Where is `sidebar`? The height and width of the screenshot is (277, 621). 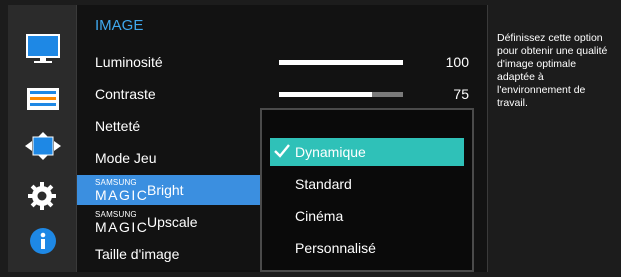 sidebar is located at coordinates (42, 138).